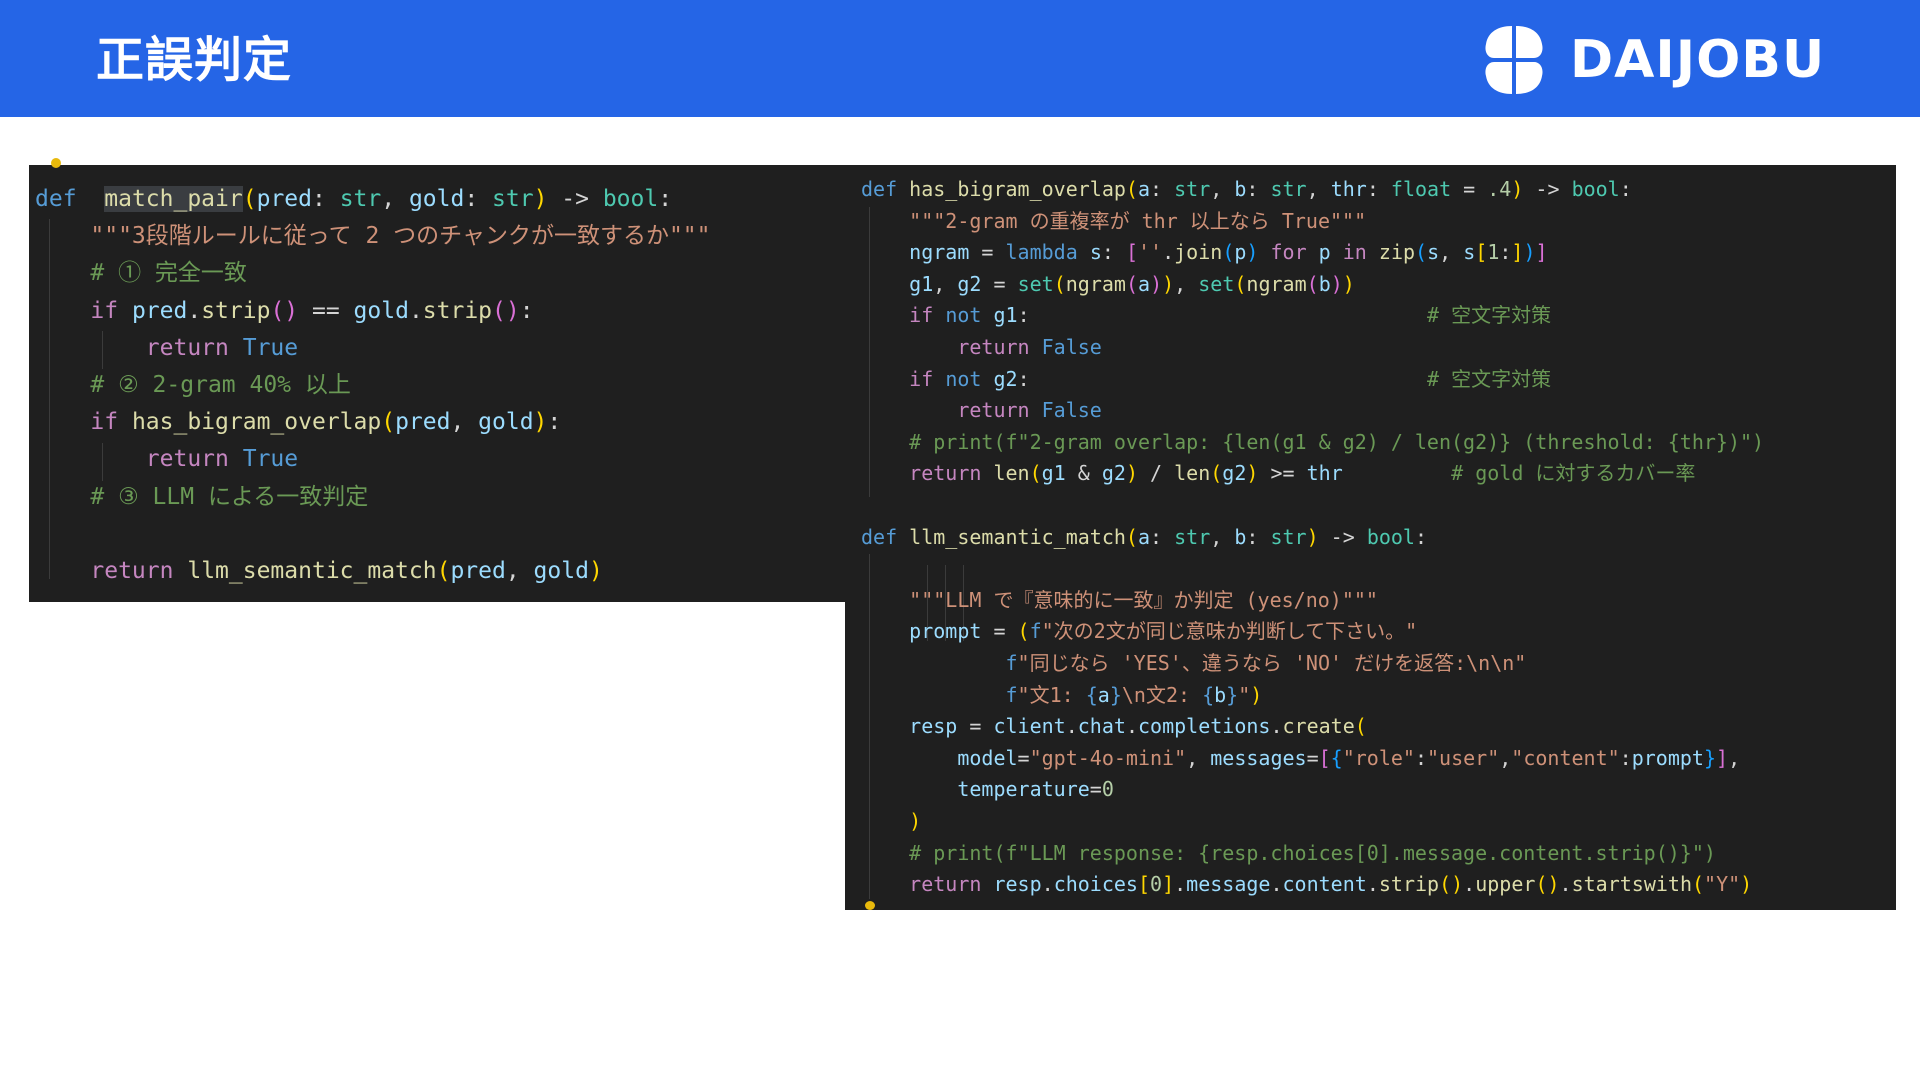 This screenshot has width=1920, height=1080. Describe the element at coordinates (1288, 252) in the screenshot. I see `code-token: for` at that location.